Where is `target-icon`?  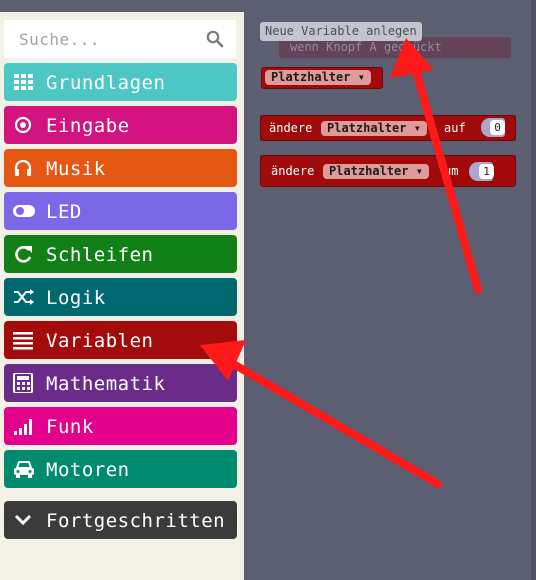
target-icon is located at coordinates (23, 125).